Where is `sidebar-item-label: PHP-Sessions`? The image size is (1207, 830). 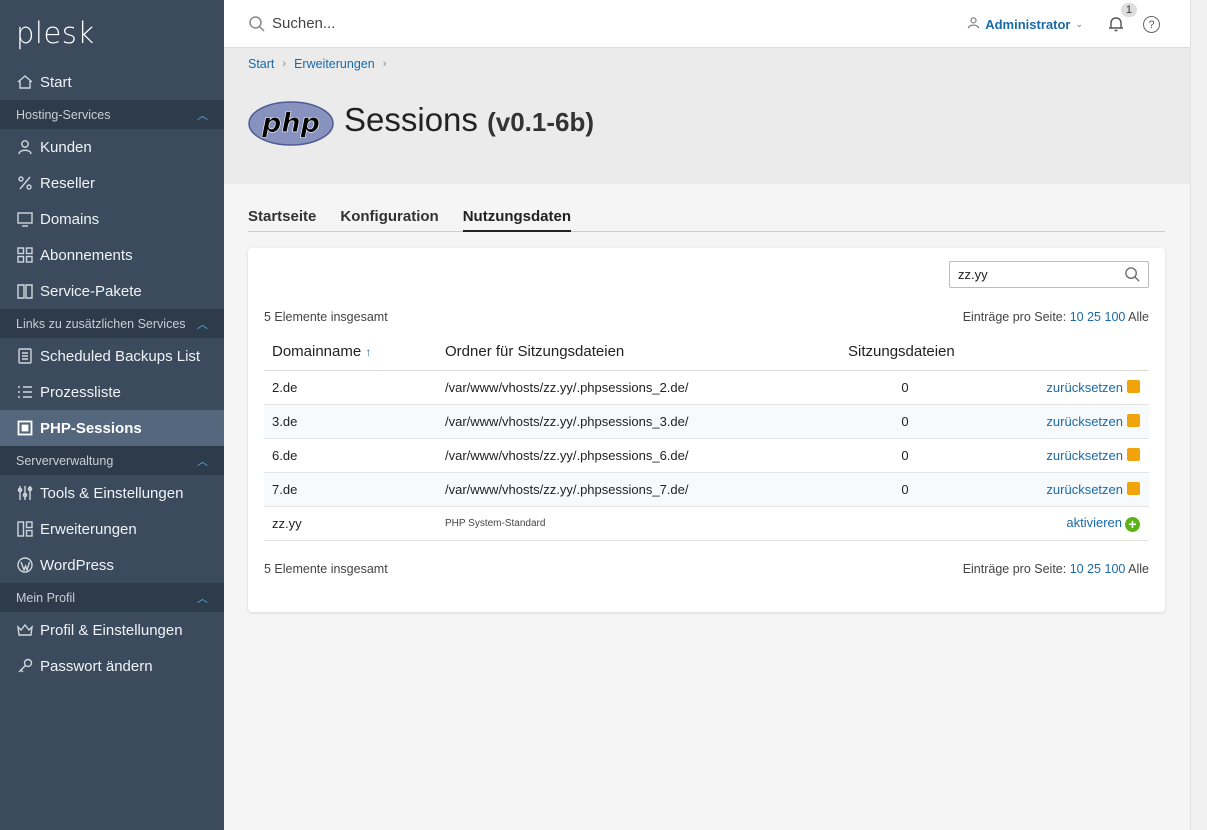 sidebar-item-label: PHP-Sessions is located at coordinates (91, 428).